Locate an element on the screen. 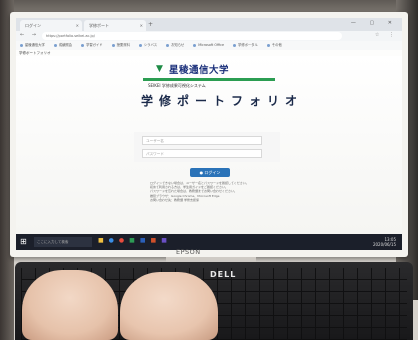  university-logo: ▼ 星稜通信大学 is located at coordinates (211, 69).